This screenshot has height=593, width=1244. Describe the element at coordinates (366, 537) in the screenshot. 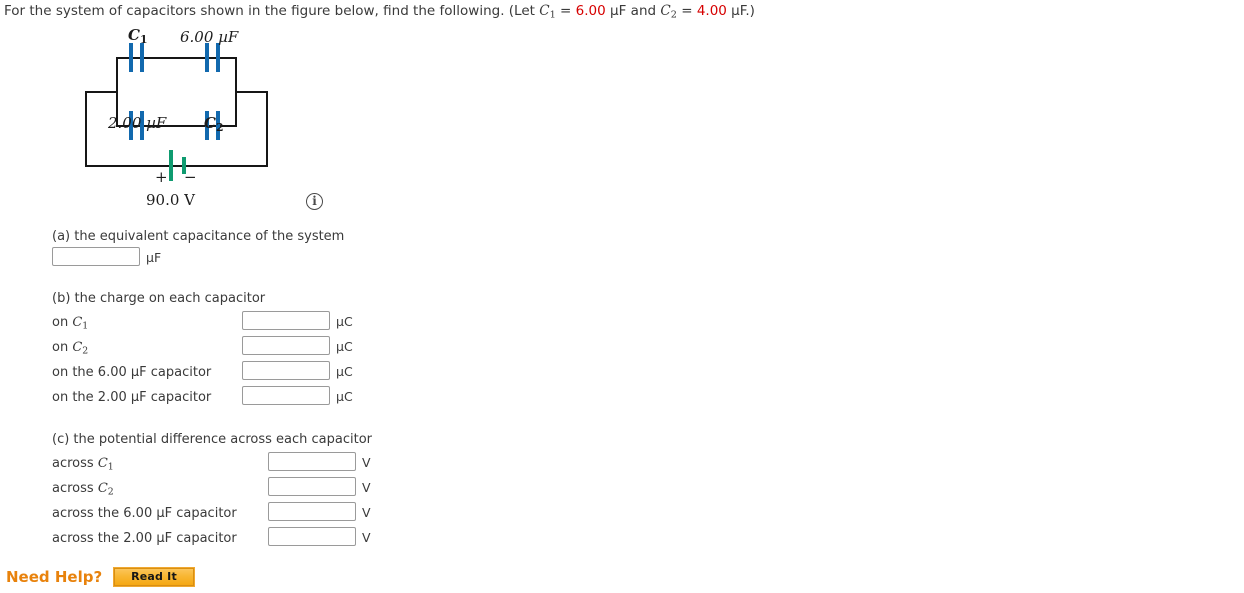

I see `part-c-row-3-unit: V` at that location.